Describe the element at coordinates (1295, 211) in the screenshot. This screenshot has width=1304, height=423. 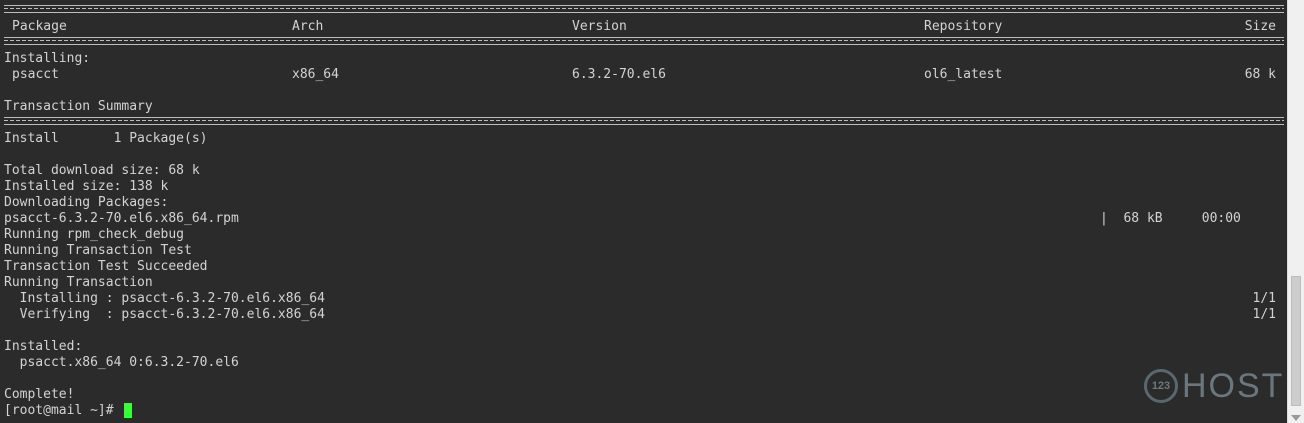
I see `vertical-scrollbar` at that location.